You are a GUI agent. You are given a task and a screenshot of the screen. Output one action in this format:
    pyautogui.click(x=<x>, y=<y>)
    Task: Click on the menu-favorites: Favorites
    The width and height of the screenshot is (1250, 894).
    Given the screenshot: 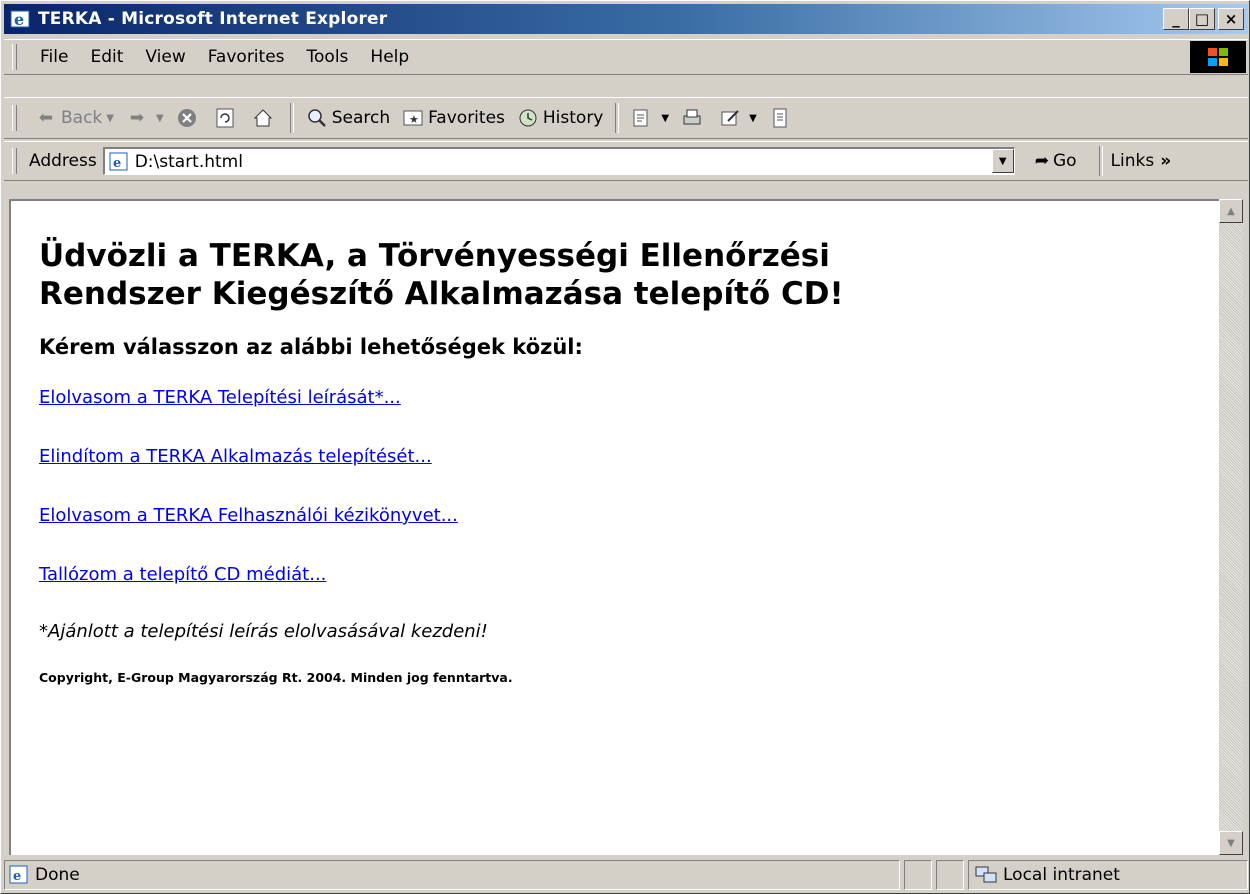 What is the action you would take?
    pyautogui.click(x=246, y=57)
    